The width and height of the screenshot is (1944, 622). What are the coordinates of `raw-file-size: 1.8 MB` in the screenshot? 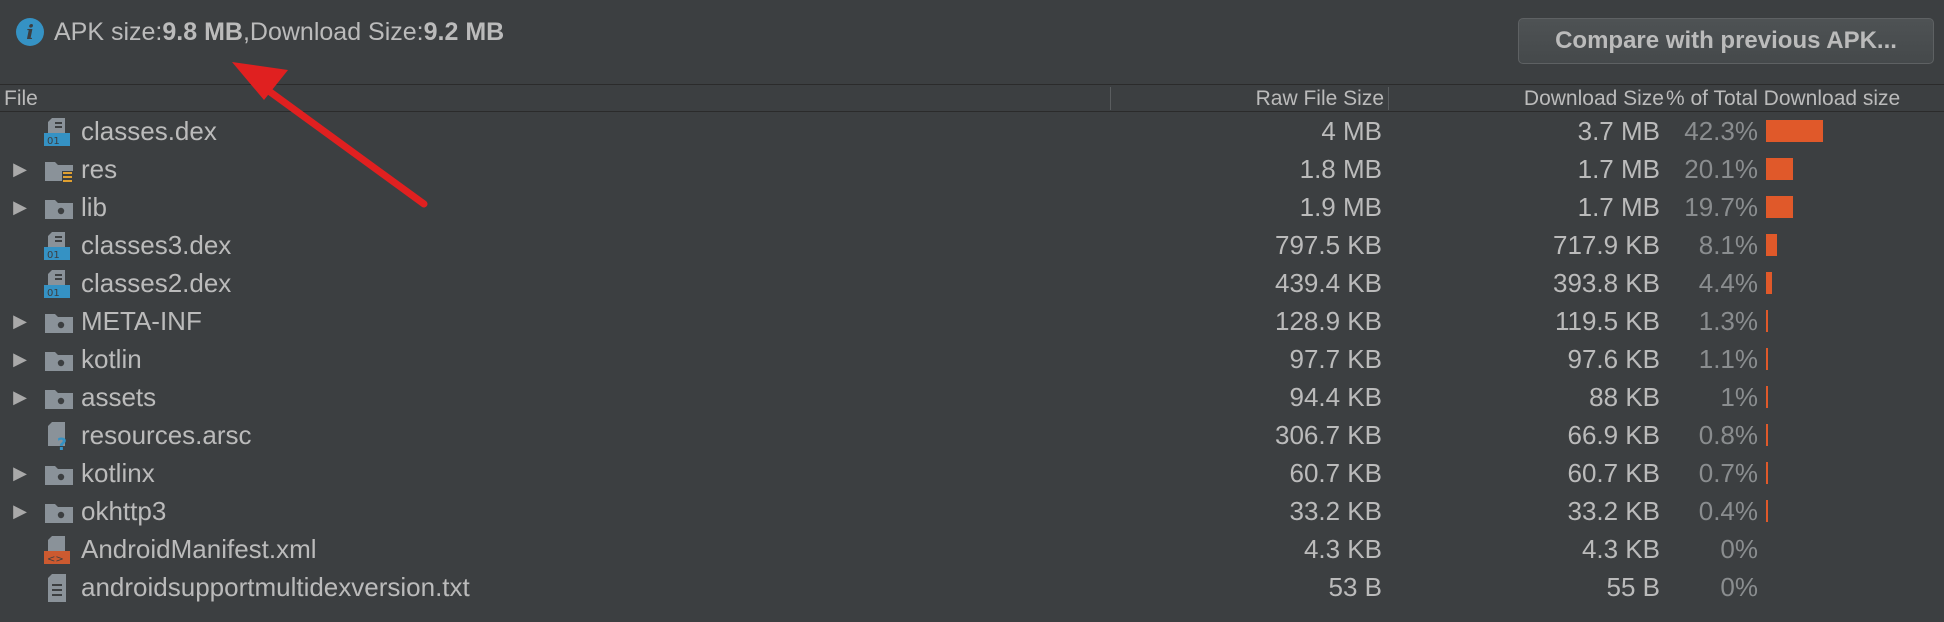 It's located at (1340, 169).